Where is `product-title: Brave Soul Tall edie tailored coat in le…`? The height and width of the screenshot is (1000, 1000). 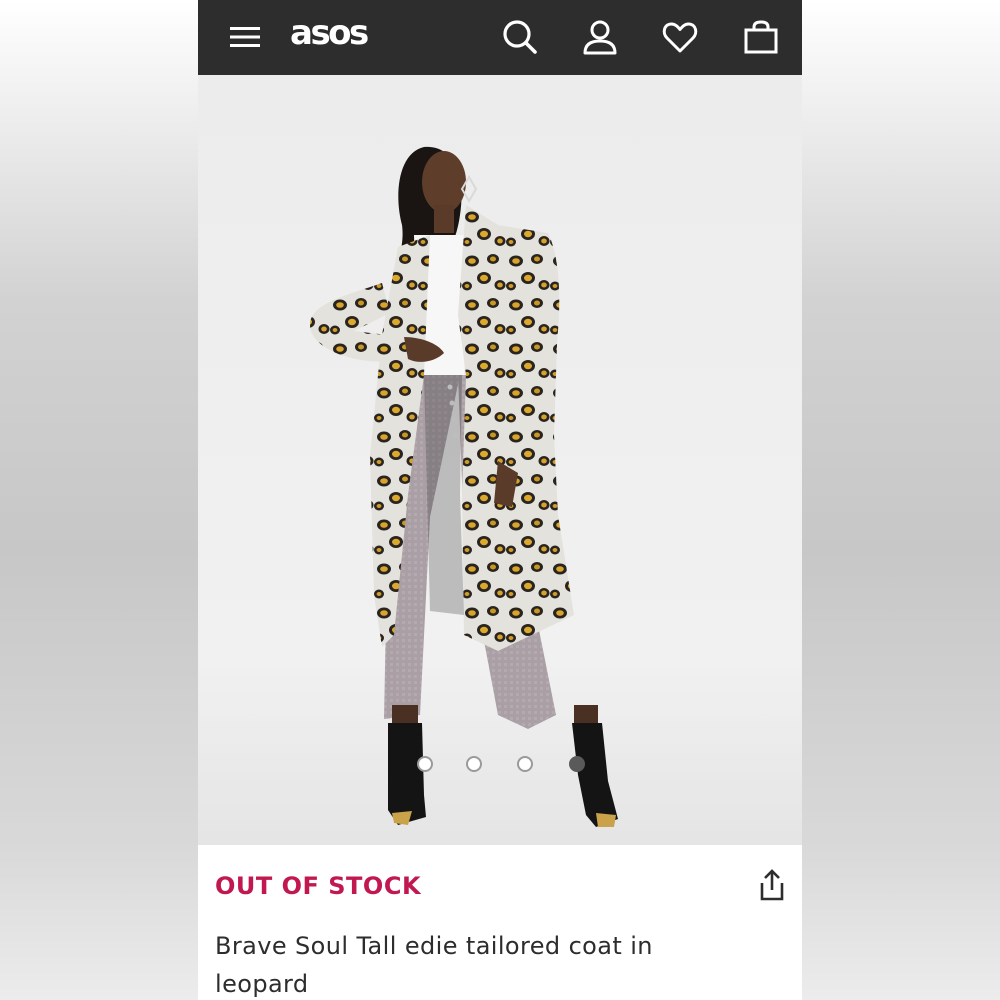 product-title: Brave Soul Tall edie tailored coat in le… is located at coordinates (434, 965).